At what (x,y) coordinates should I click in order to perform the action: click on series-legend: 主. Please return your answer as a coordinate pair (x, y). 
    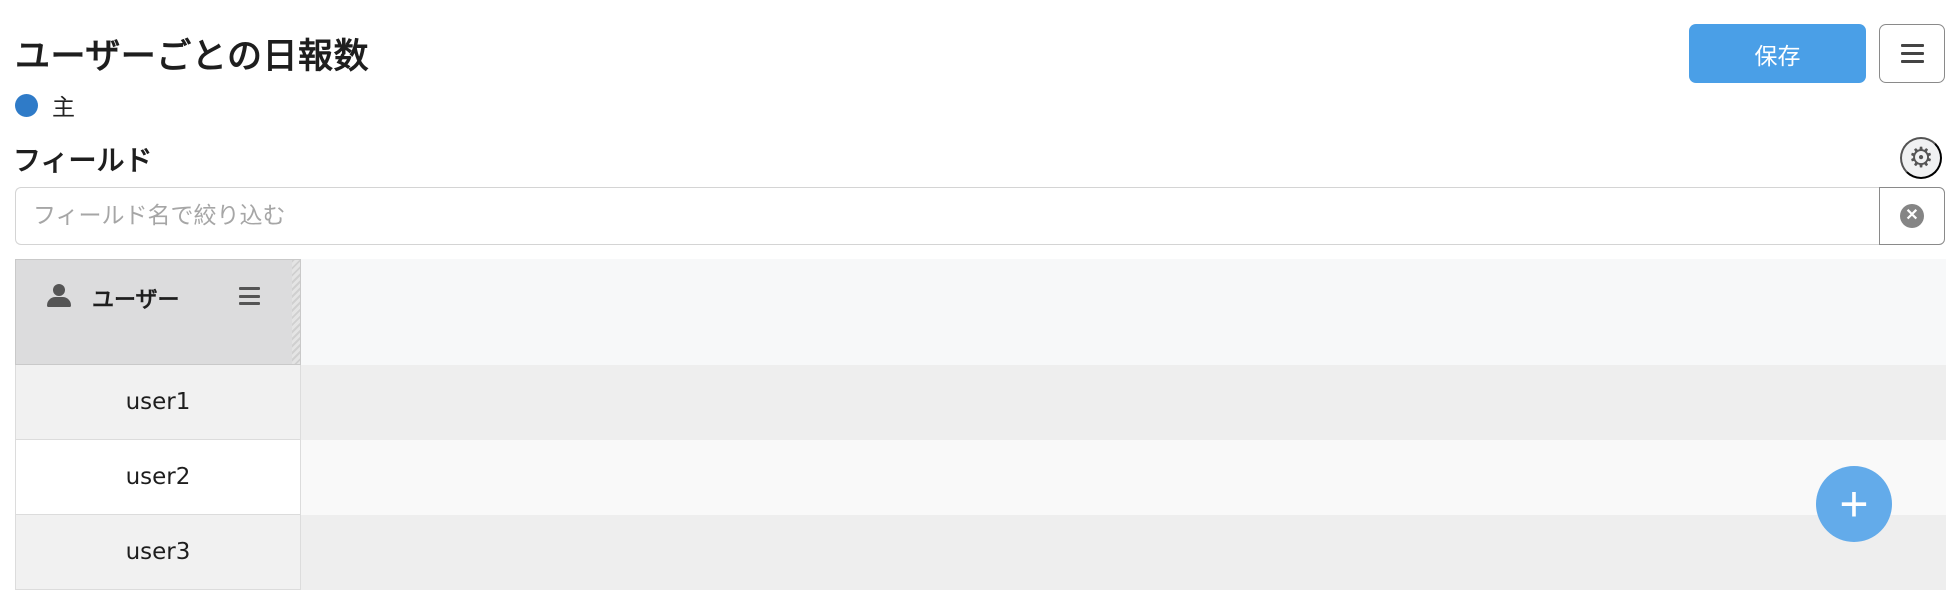
    Looking at the image, I should click on (45, 105).